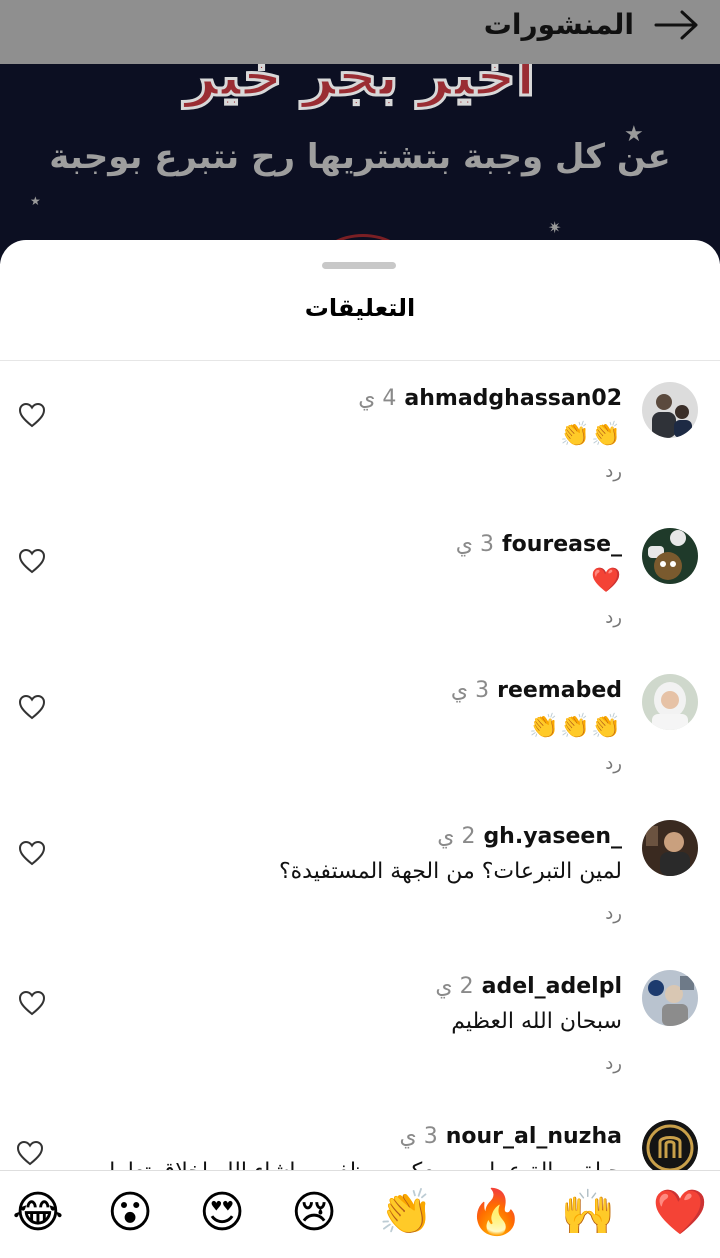  I want to click on sheet-title: التعليقات, so click(360, 308).